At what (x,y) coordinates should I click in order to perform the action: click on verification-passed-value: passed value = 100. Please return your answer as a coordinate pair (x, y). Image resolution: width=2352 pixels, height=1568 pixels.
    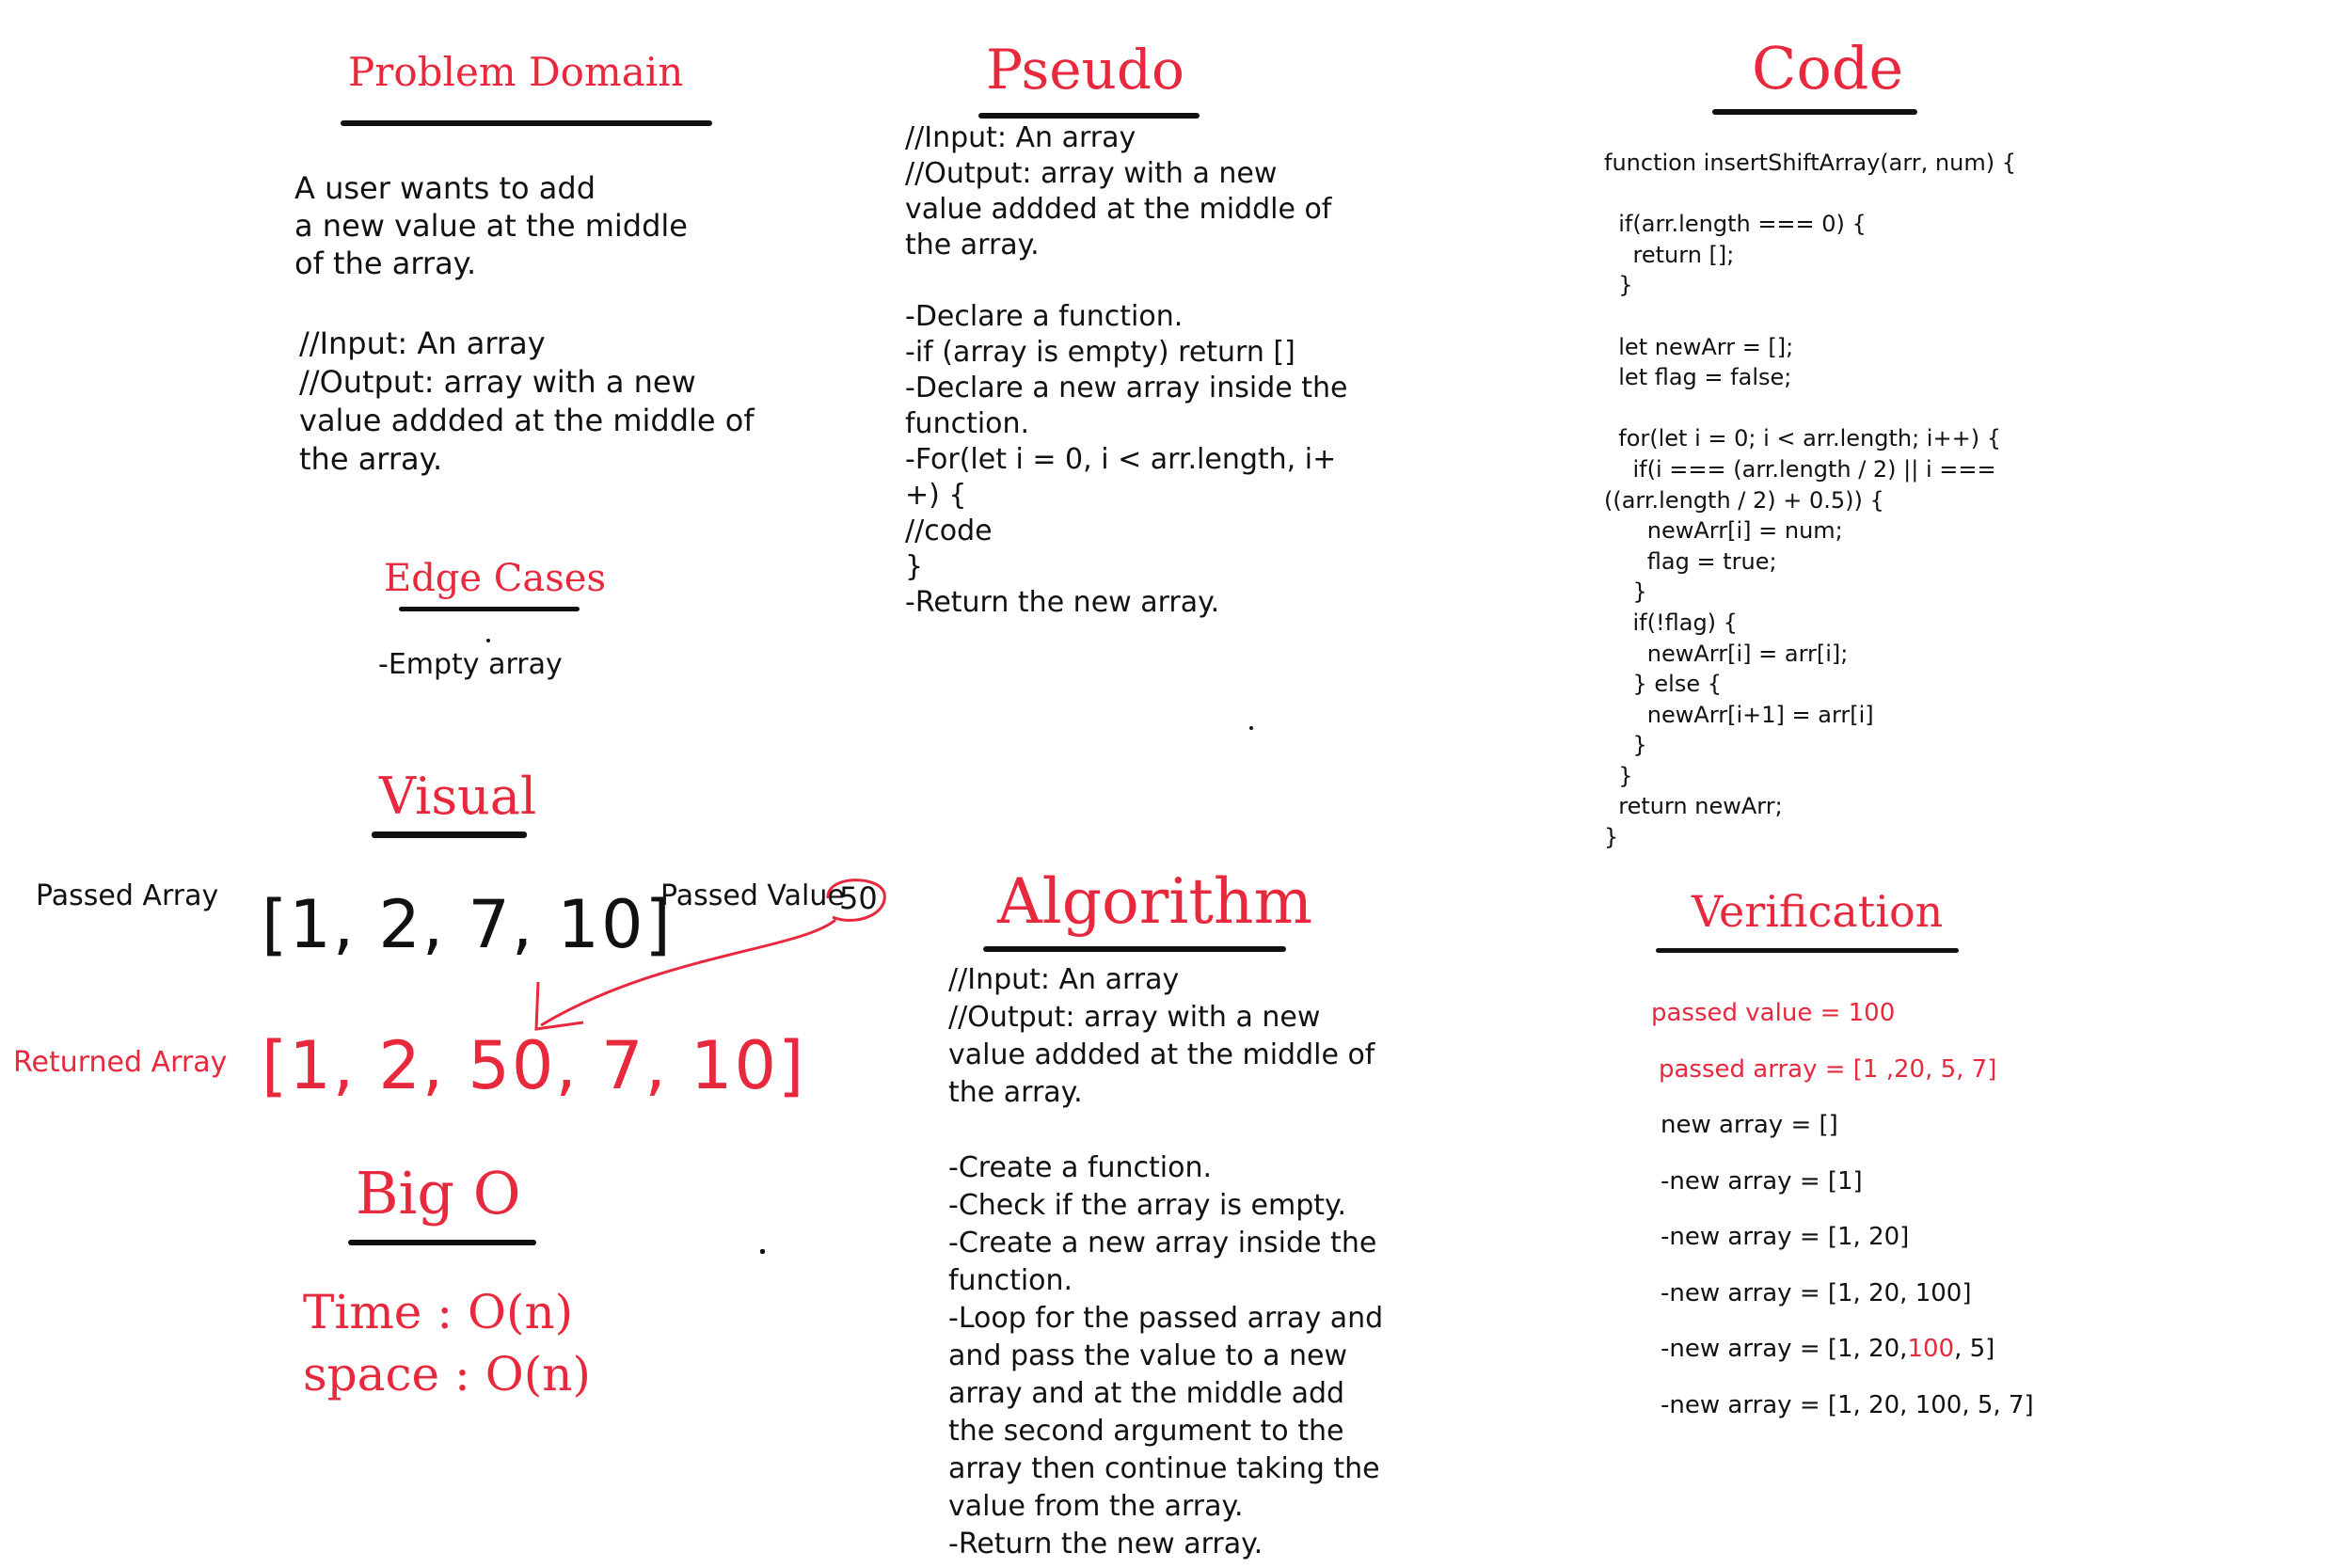
    Looking at the image, I should click on (1773, 1013).